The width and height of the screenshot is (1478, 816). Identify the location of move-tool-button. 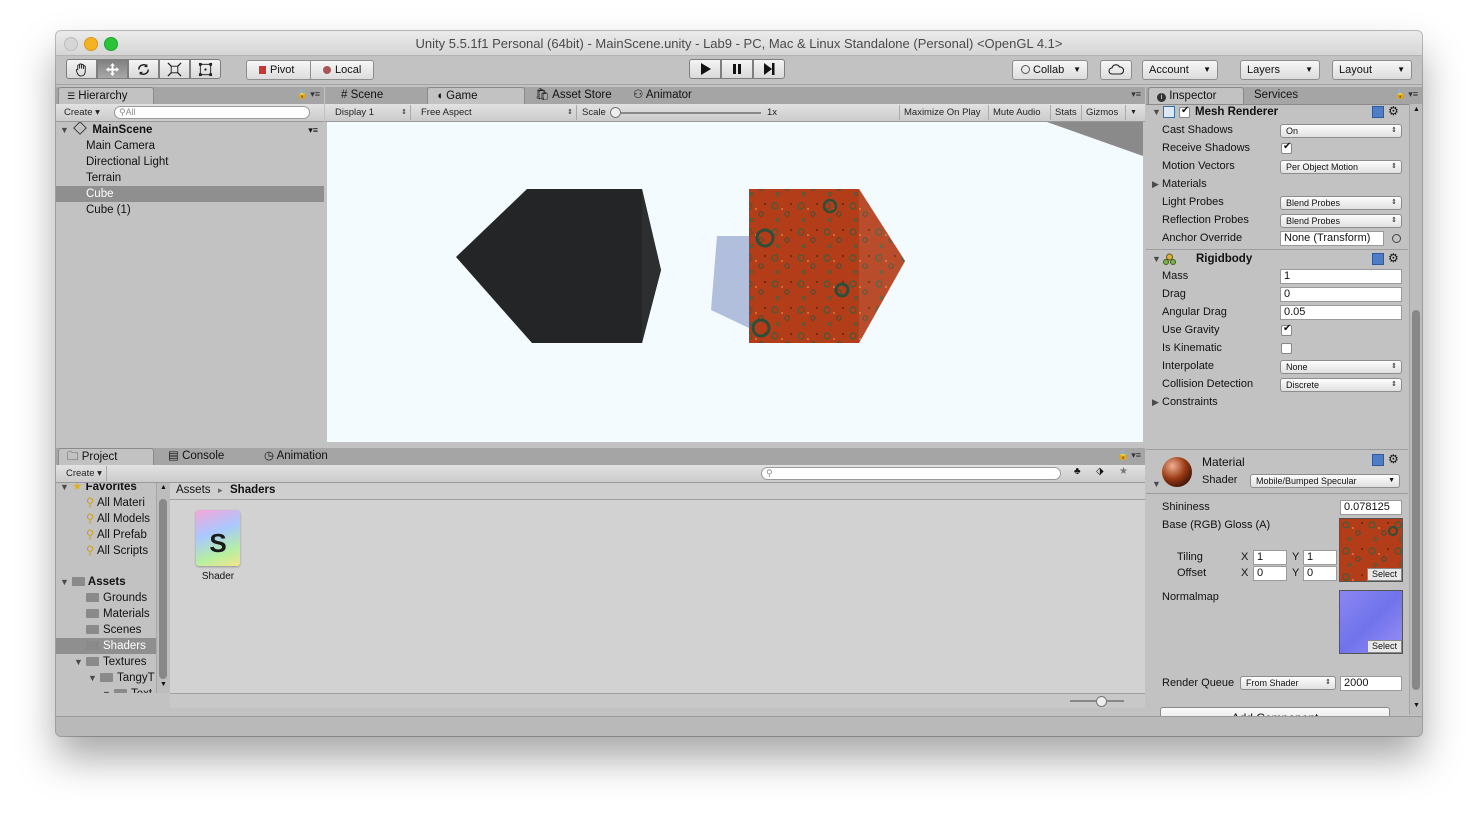
(112, 69).